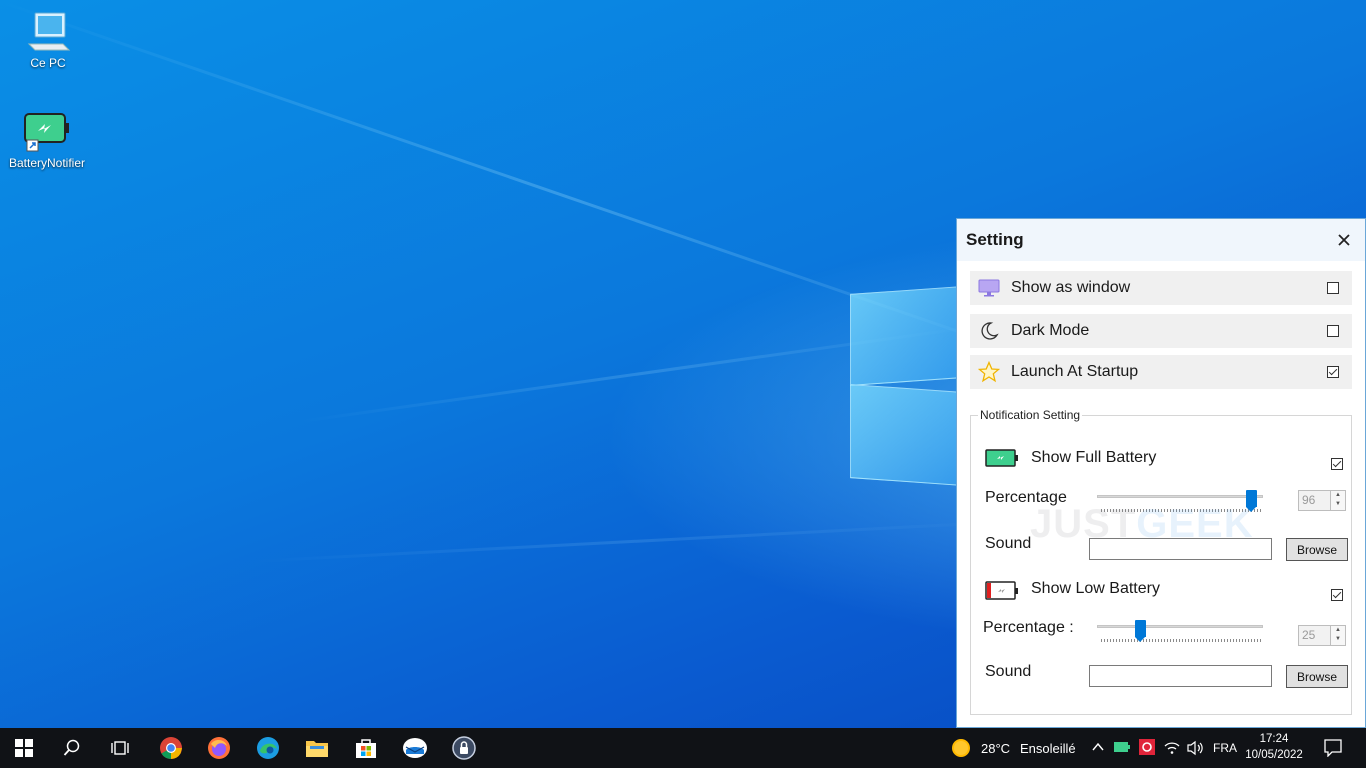 The image size is (1366, 768). I want to click on weather-temperature: 28°C, so click(995, 748).